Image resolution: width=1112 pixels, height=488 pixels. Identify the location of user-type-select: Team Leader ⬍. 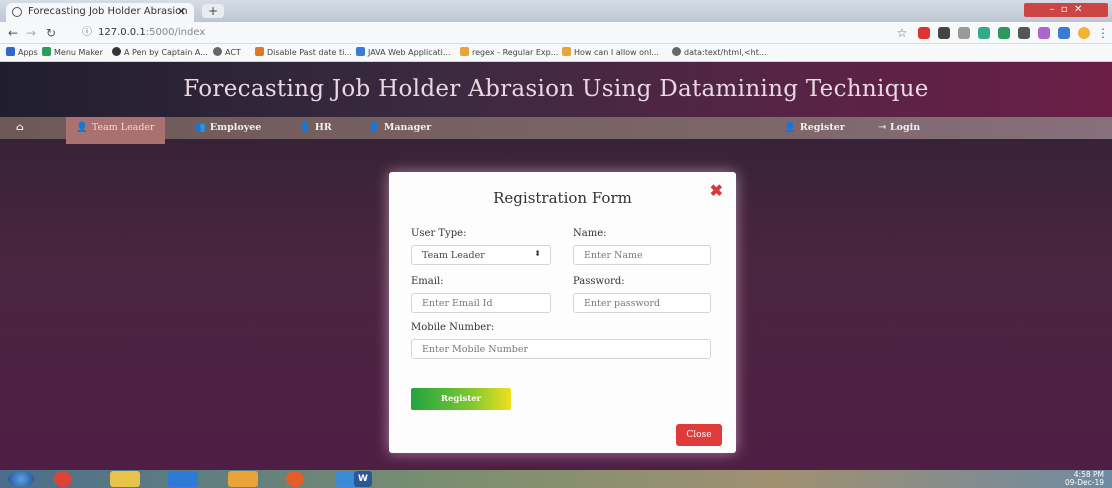
(481, 255).